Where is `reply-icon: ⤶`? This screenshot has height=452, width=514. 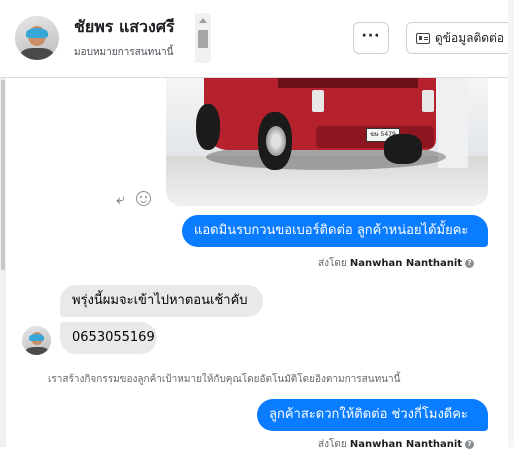 reply-icon: ⤶ is located at coordinates (120, 199).